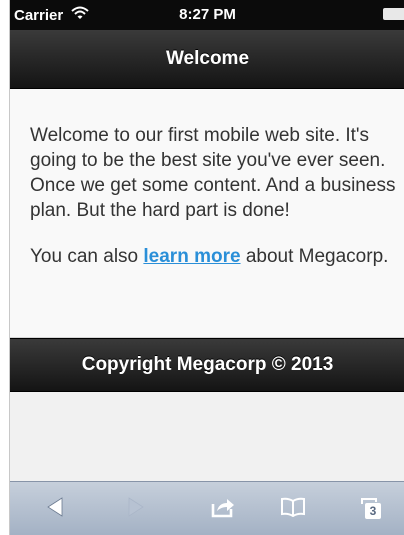  I want to click on copyright-text: Copyright Megacorp © 2013, so click(207, 364).